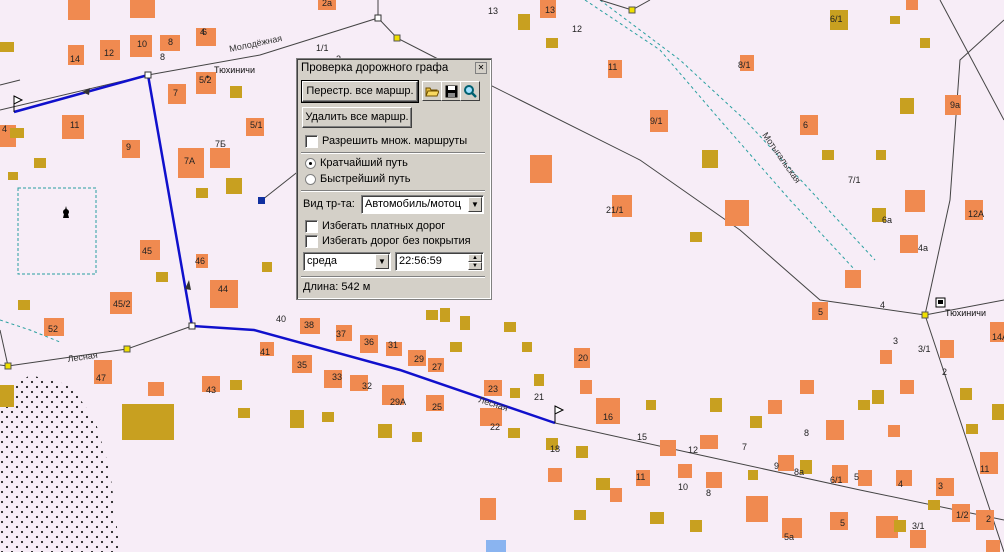 The width and height of the screenshot is (1004, 552). Describe the element at coordinates (475, 258) in the screenshot. I see `spin-up-icon: ▲` at that location.